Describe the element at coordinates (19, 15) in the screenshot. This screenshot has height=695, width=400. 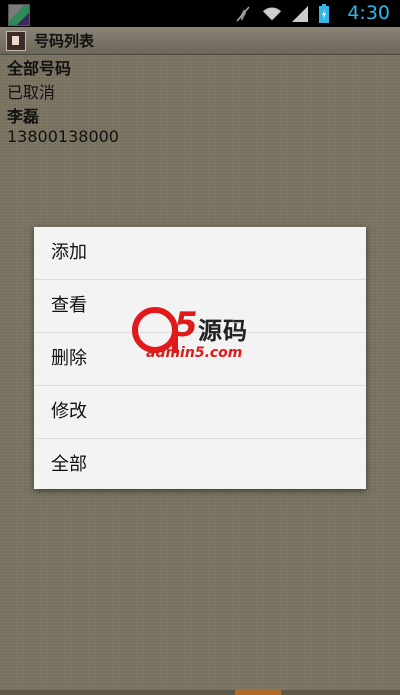
I see `app-notification-icon` at that location.